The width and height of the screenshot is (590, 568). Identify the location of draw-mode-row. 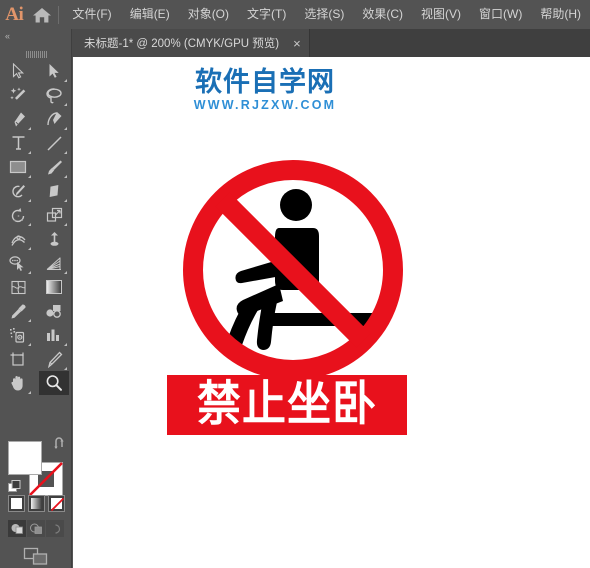
(36, 530).